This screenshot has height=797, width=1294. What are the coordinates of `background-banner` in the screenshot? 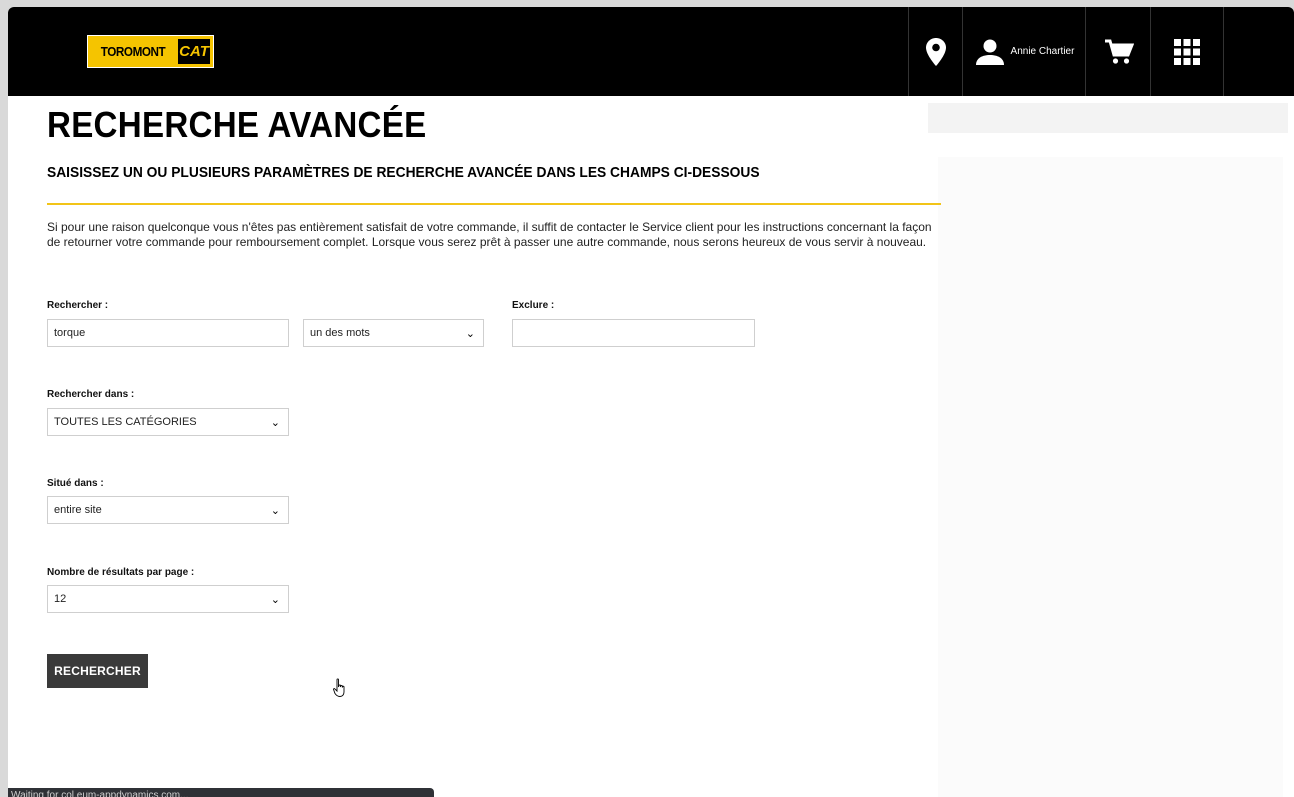 It's located at (1108, 118).